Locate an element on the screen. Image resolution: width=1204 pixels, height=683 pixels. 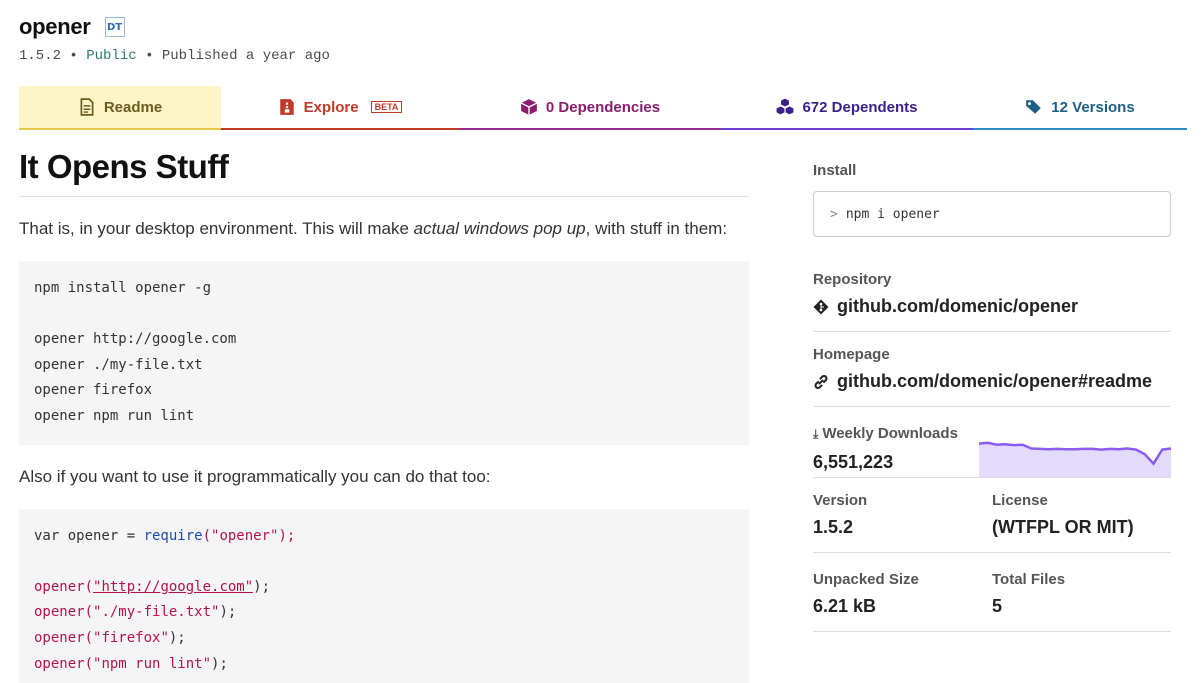
cubes-icon is located at coordinates (785, 106).